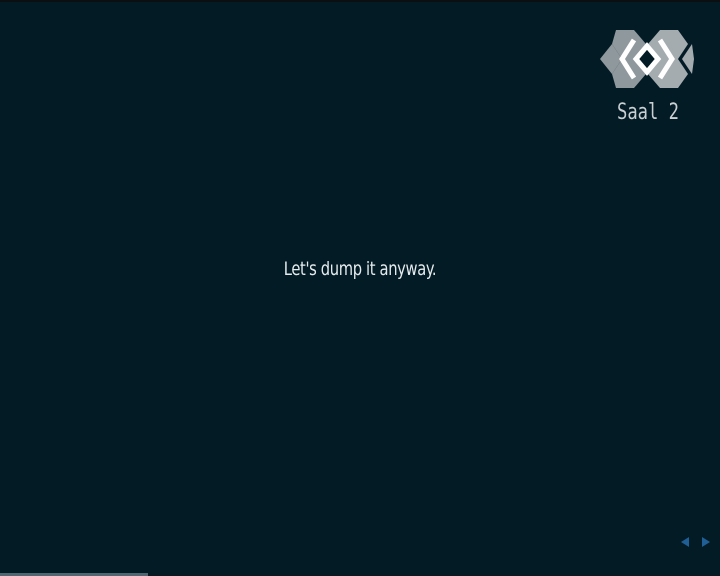 The image size is (720, 576). I want to click on room-label: Saal 2, so click(647, 112).